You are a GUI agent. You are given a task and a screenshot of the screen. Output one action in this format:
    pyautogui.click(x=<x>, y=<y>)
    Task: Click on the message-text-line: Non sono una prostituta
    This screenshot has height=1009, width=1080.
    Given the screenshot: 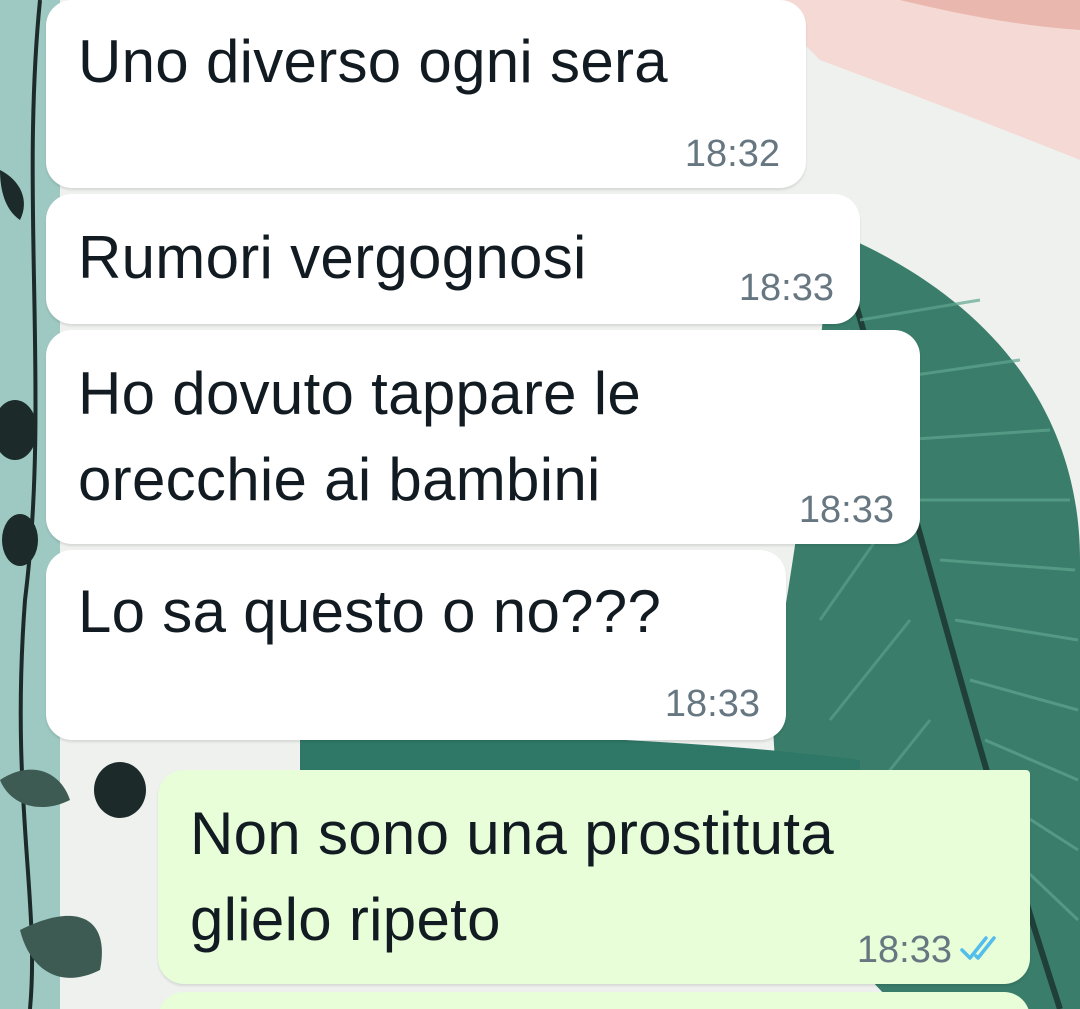 What is the action you would take?
    pyautogui.click(x=512, y=833)
    